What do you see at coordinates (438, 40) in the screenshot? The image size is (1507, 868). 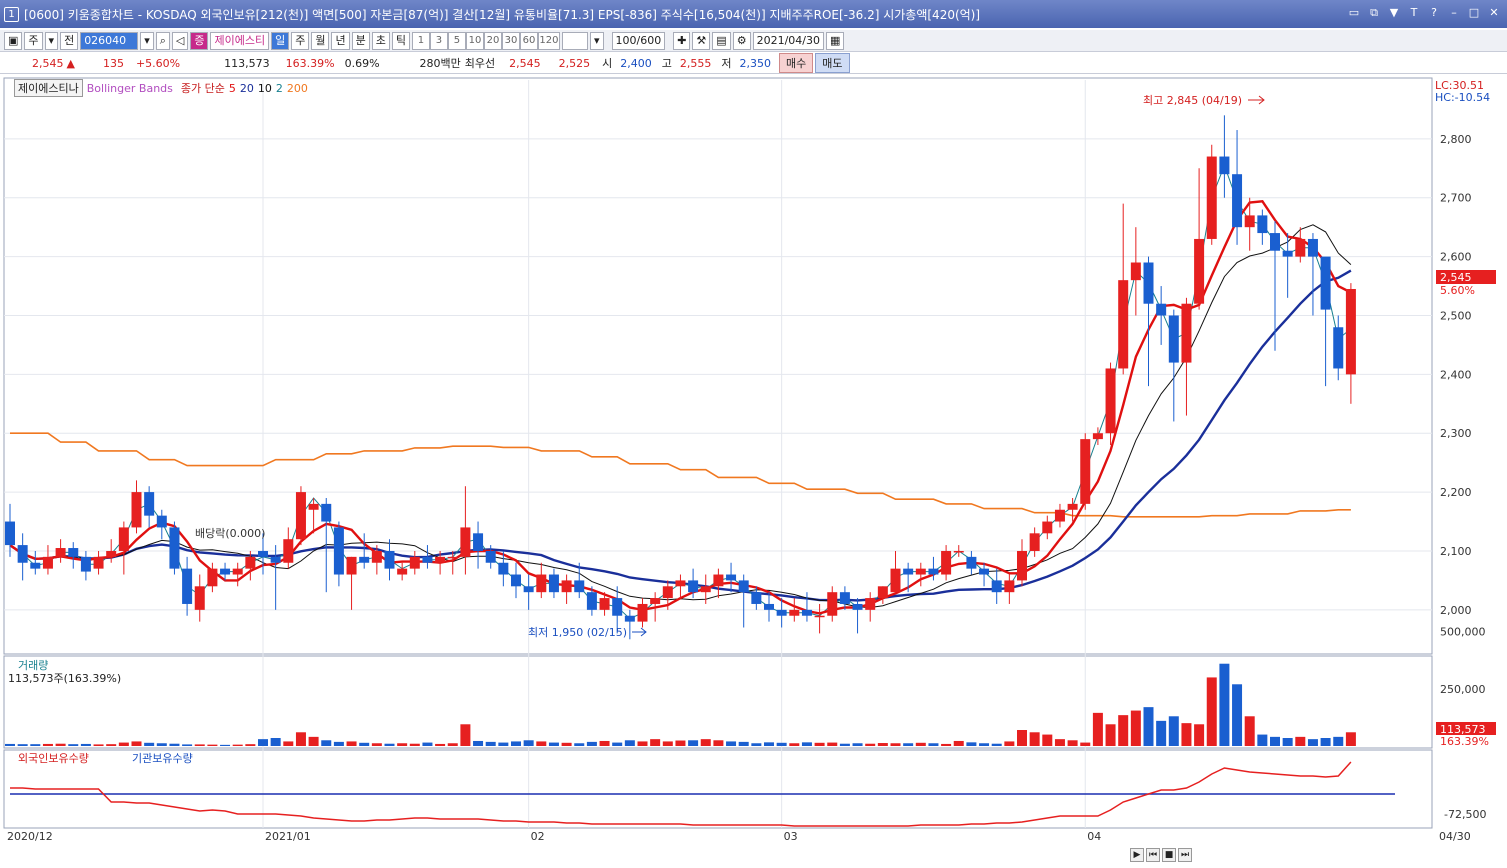 I see `interval-3: 3` at bounding box center [438, 40].